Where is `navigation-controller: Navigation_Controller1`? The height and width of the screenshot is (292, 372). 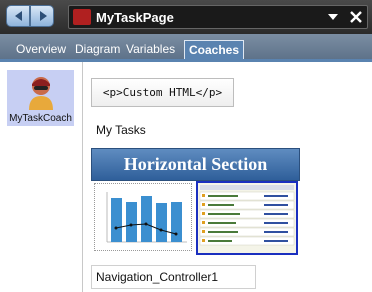 navigation-controller: Navigation_Controller1 is located at coordinates (173, 277).